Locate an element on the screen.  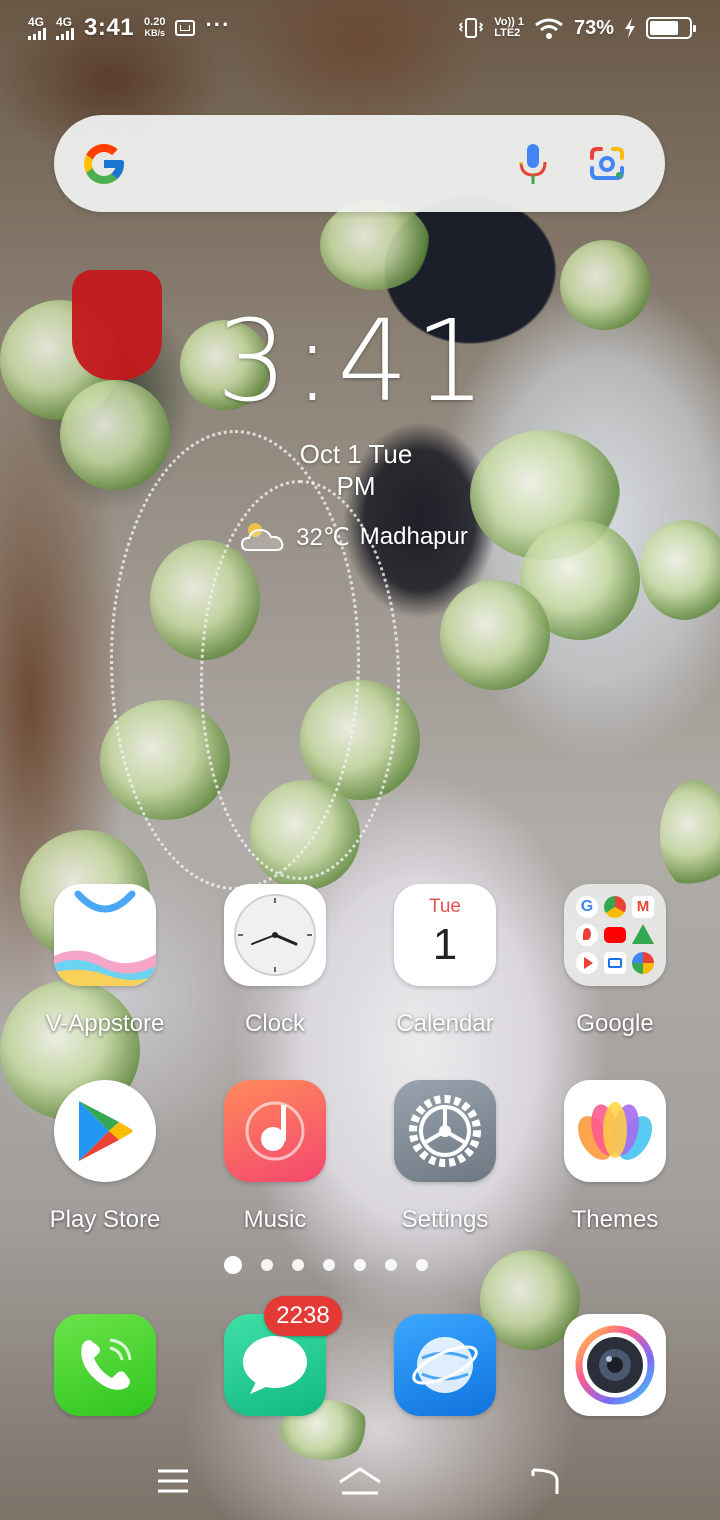
dock-messages: 2238 is located at coordinates (275, 1356).